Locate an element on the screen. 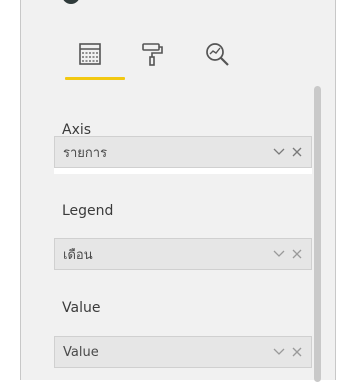 This screenshot has height=389, width=343. value-field-value: Value is located at coordinates (81, 352).